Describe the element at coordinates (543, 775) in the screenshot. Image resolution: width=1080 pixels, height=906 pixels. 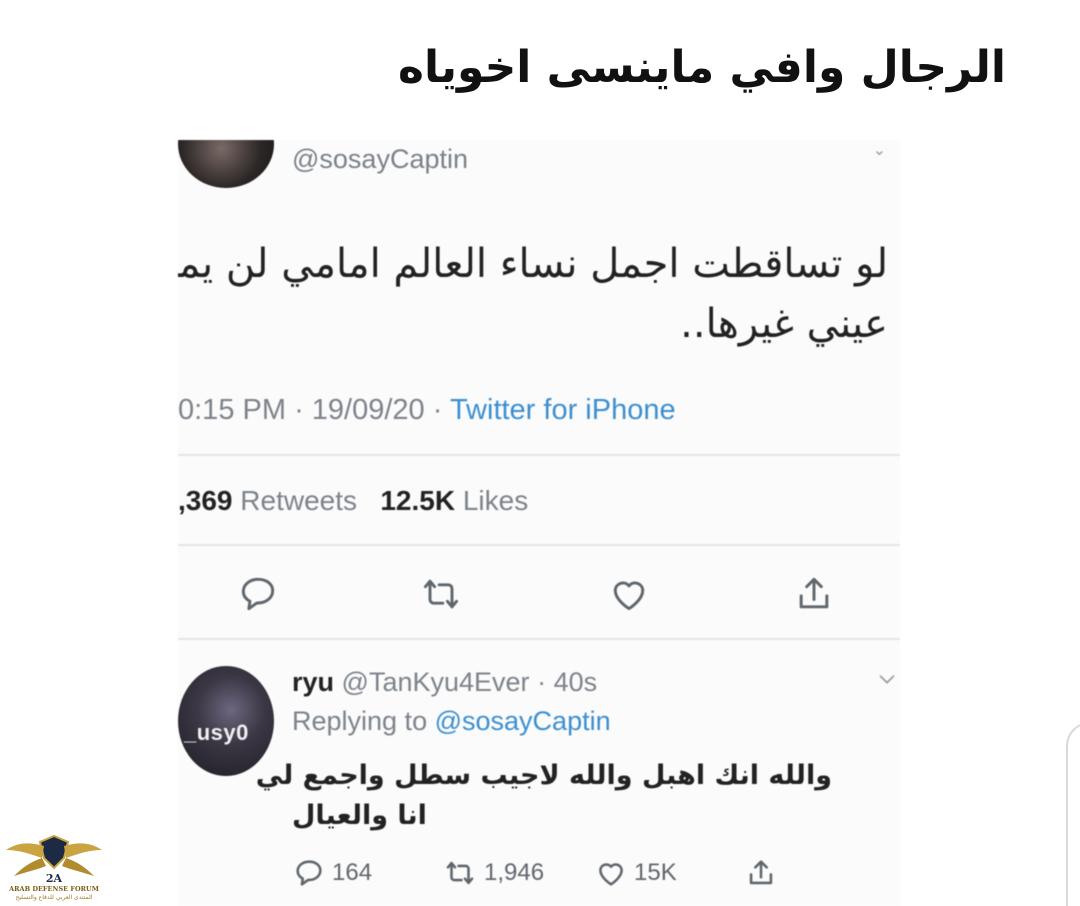
I see `reply-text-line-1: والله انك اهبل والله لاجيب سطل واجمع لي` at that location.